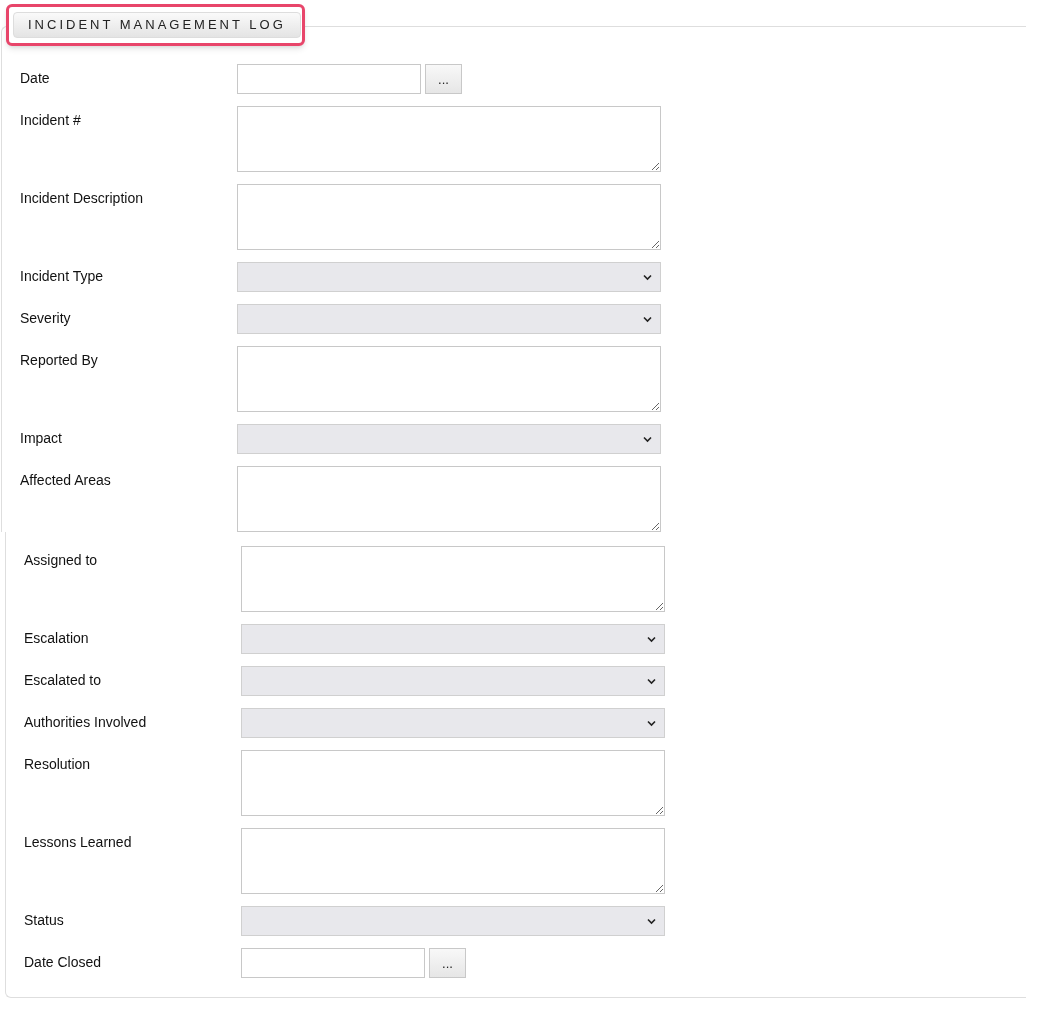  I want to click on field-label: Incident Description, so click(81, 198).